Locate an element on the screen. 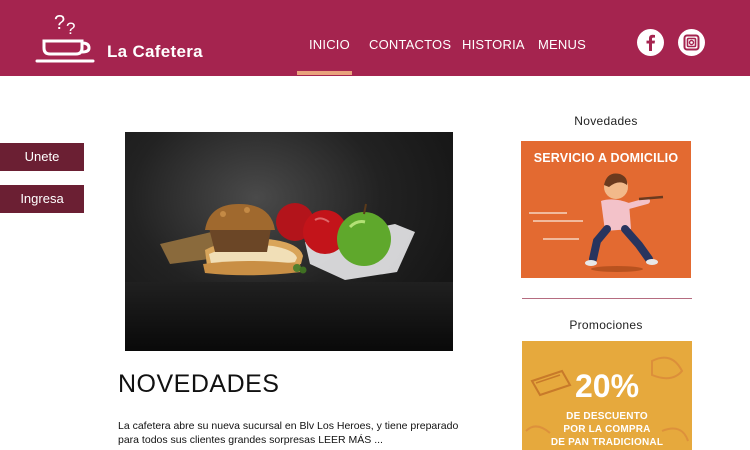 The width and height of the screenshot is (750, 450). join-button: Unete is located at coordinates (42, 157).